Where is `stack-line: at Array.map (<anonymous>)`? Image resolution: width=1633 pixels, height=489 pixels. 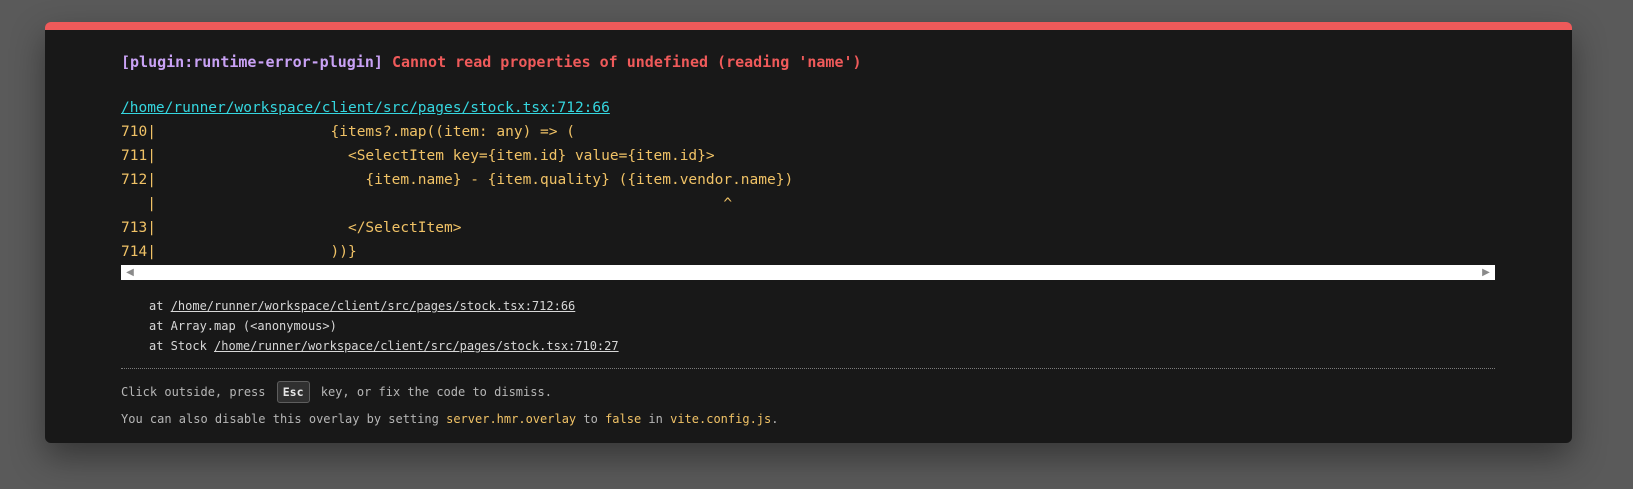
stack-line: at Array.map (<anonymous>) is located at coordinates (384, 326).